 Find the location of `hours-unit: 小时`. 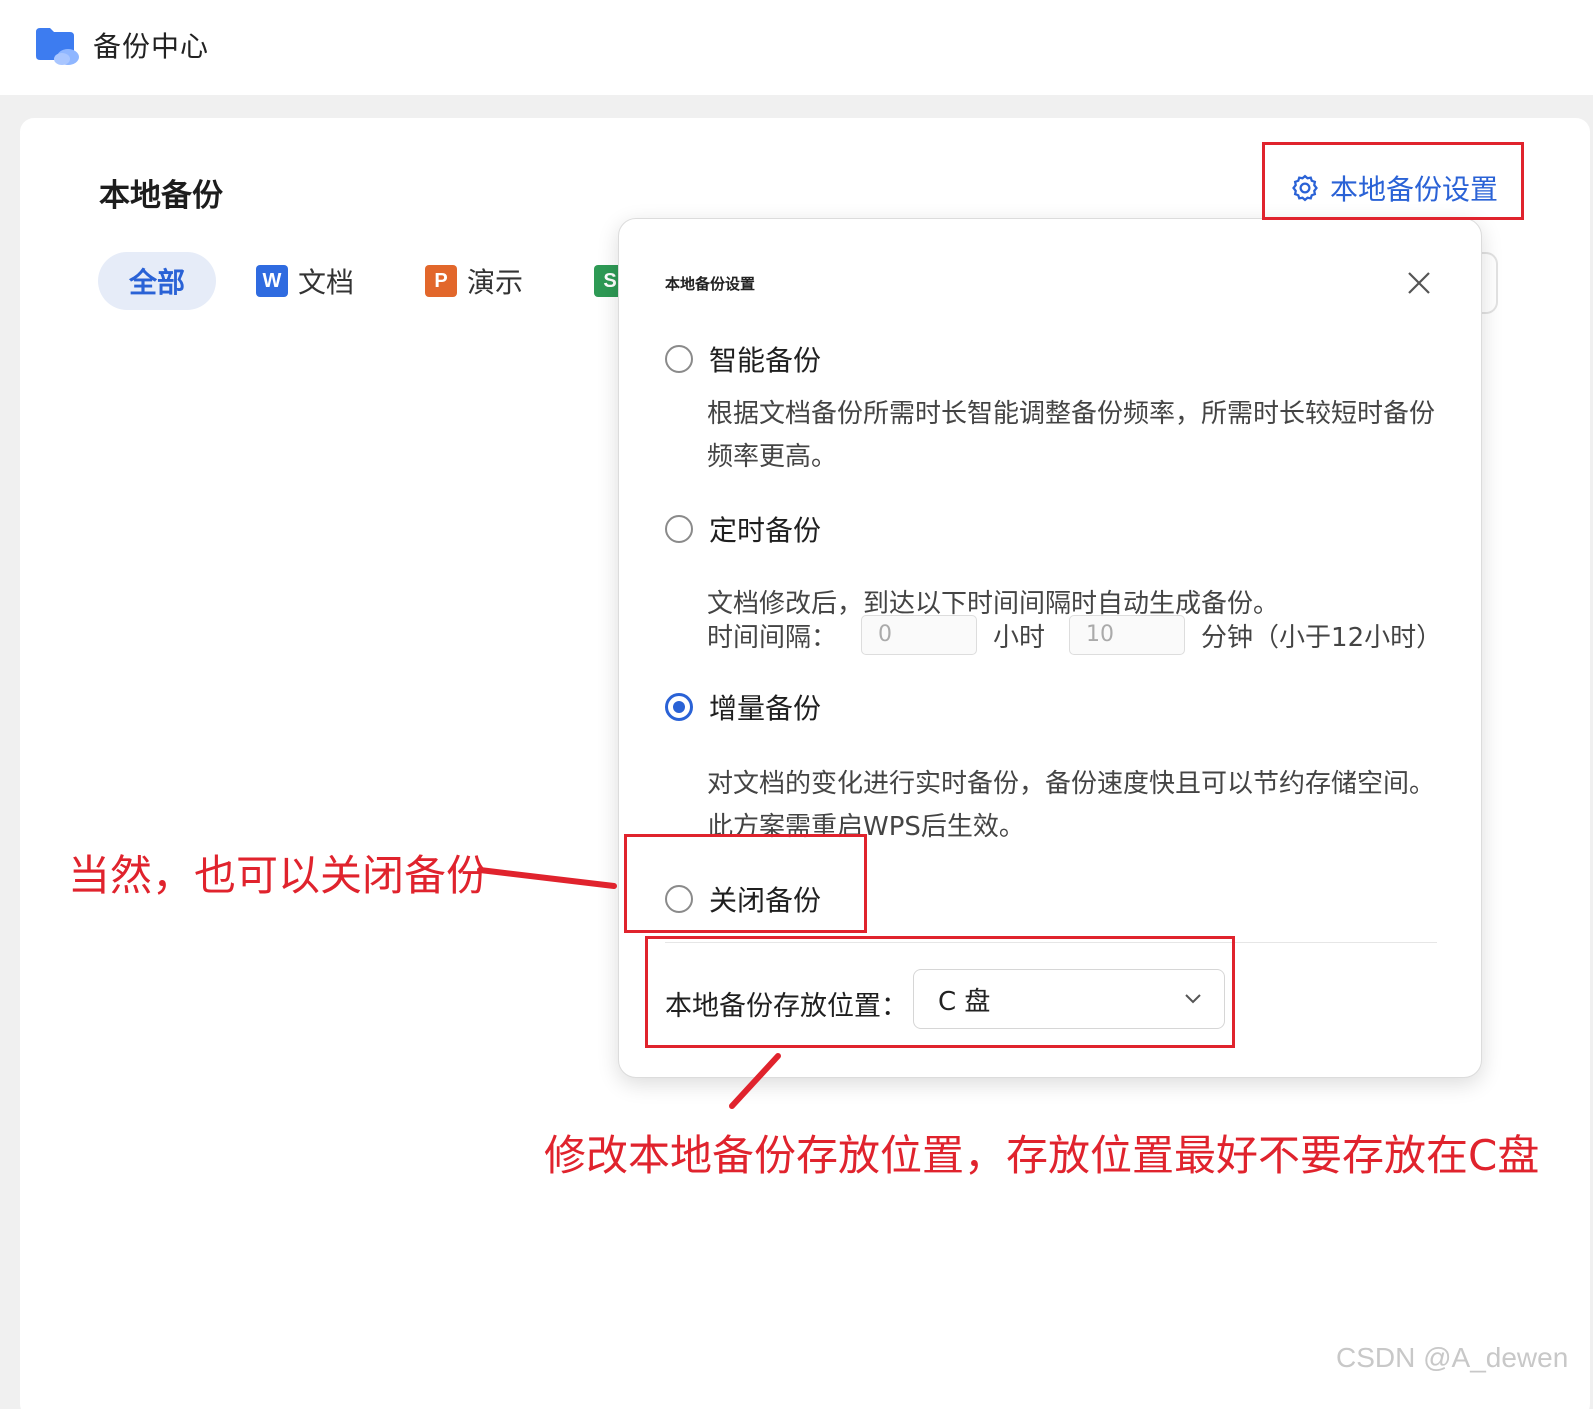

hours-unit: 小时 is located at coordinates (1019, 637).